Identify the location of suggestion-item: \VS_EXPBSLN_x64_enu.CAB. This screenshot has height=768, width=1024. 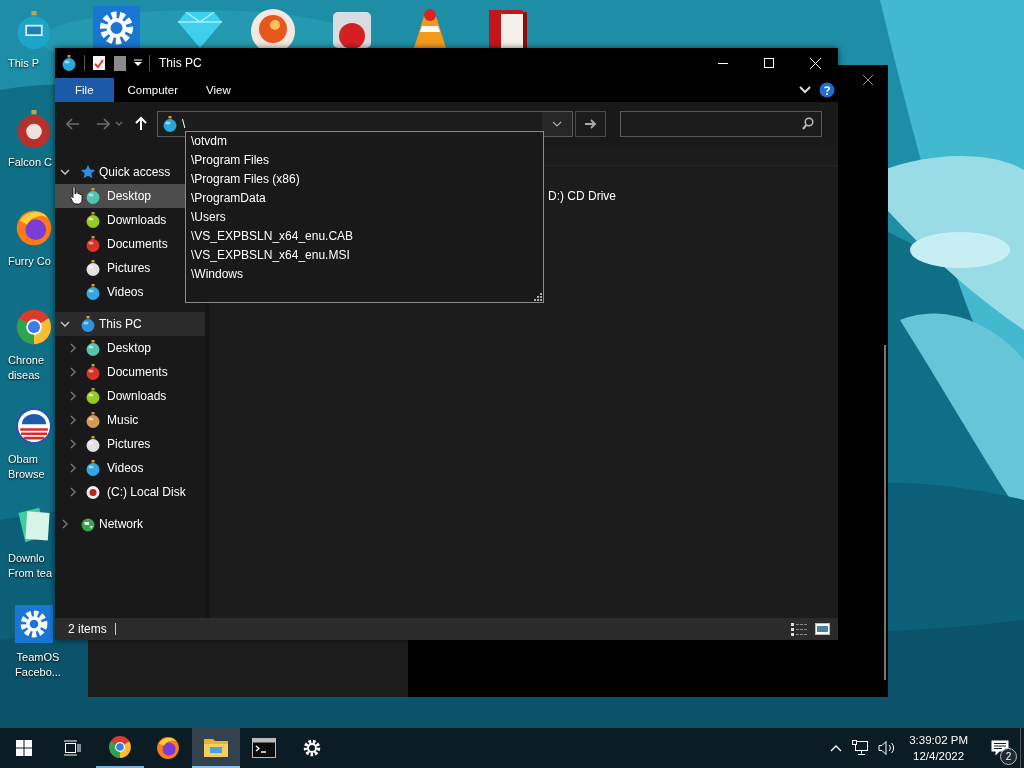
(364, 236).